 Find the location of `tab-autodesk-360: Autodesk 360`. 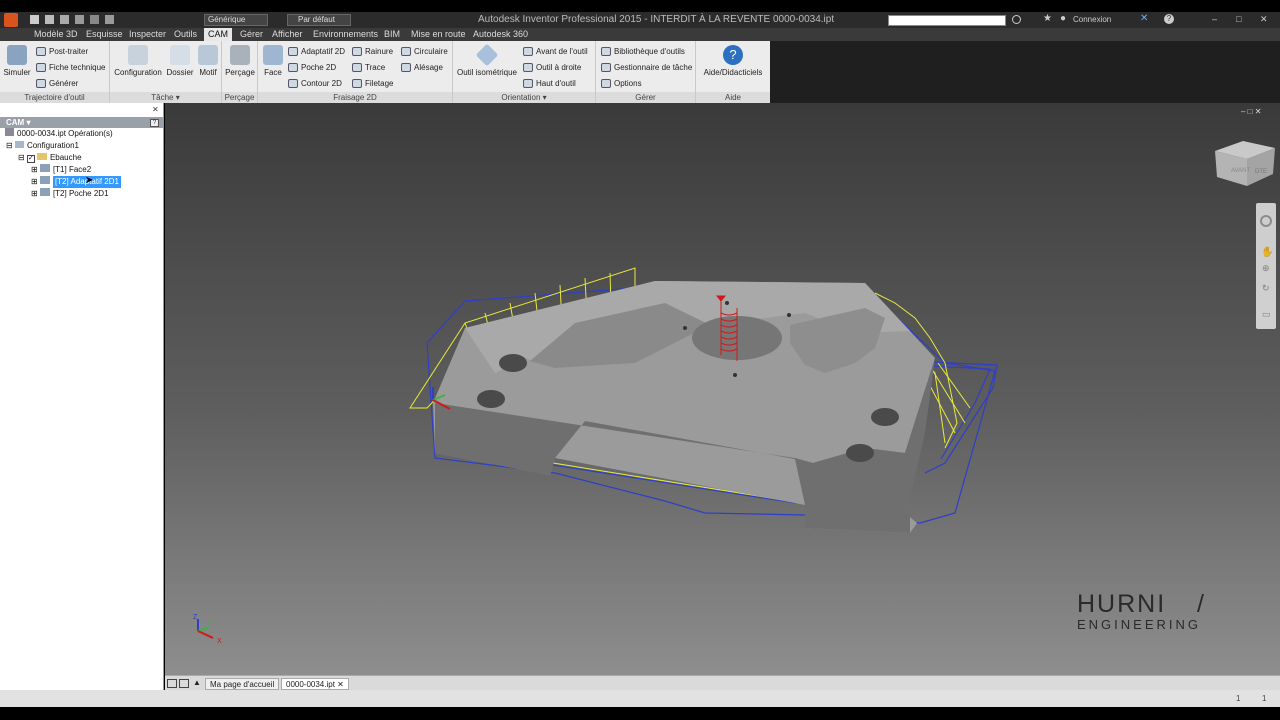

tab-autodesk-360: Autodesk 360 is located at coordinates (500, 34).